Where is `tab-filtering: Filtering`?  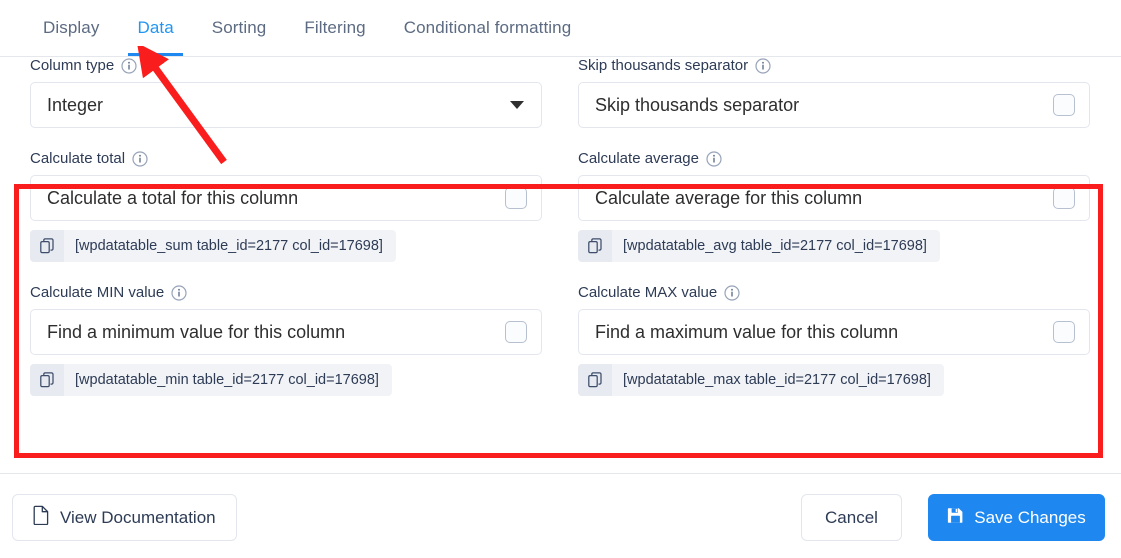 tab-filtering: Filtering is located at coordinates (334, 28).